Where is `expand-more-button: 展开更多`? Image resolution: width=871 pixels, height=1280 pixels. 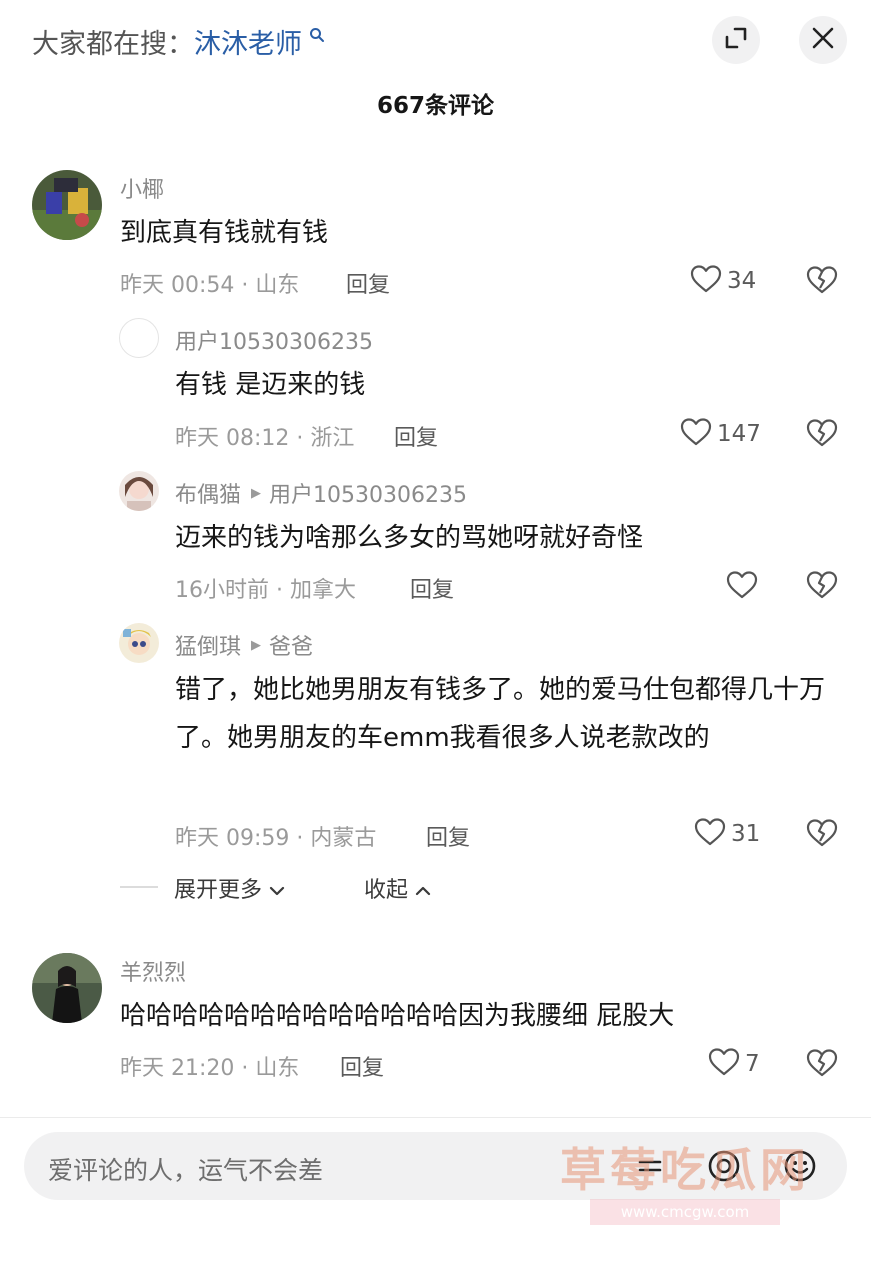
expand-more-button: 展开更多 is located at coordinates (229, 888).